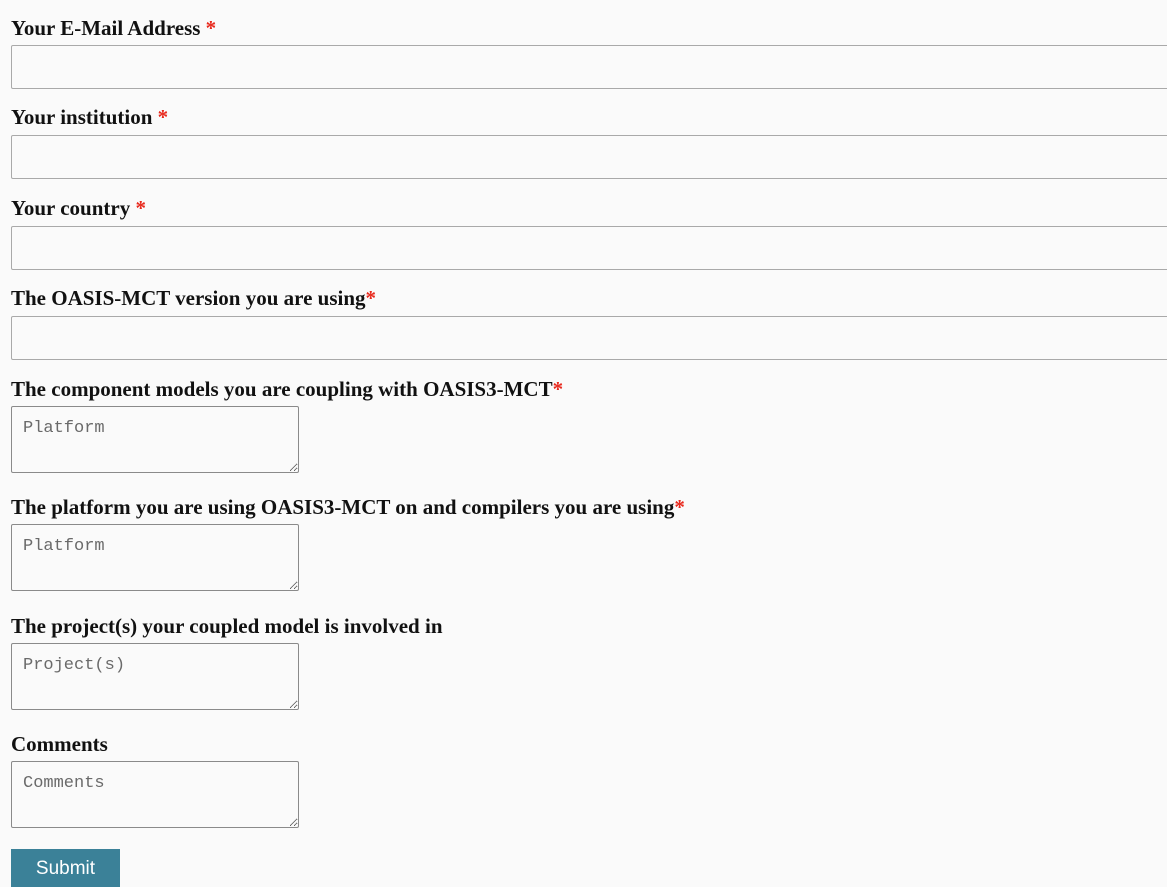  What do you see at coordinates (65, 868) in the screenshot?
I see `submit-button: Submit` at bounding box center [65, 868].